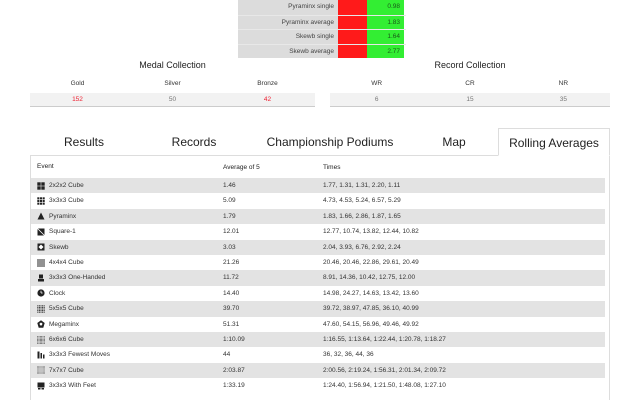 This screenshot has width=640, height=400. What do you see at coordinates (231, 278) in the screenshot?
I see `average-cell: 11.72` at bounding box center [231, 278].